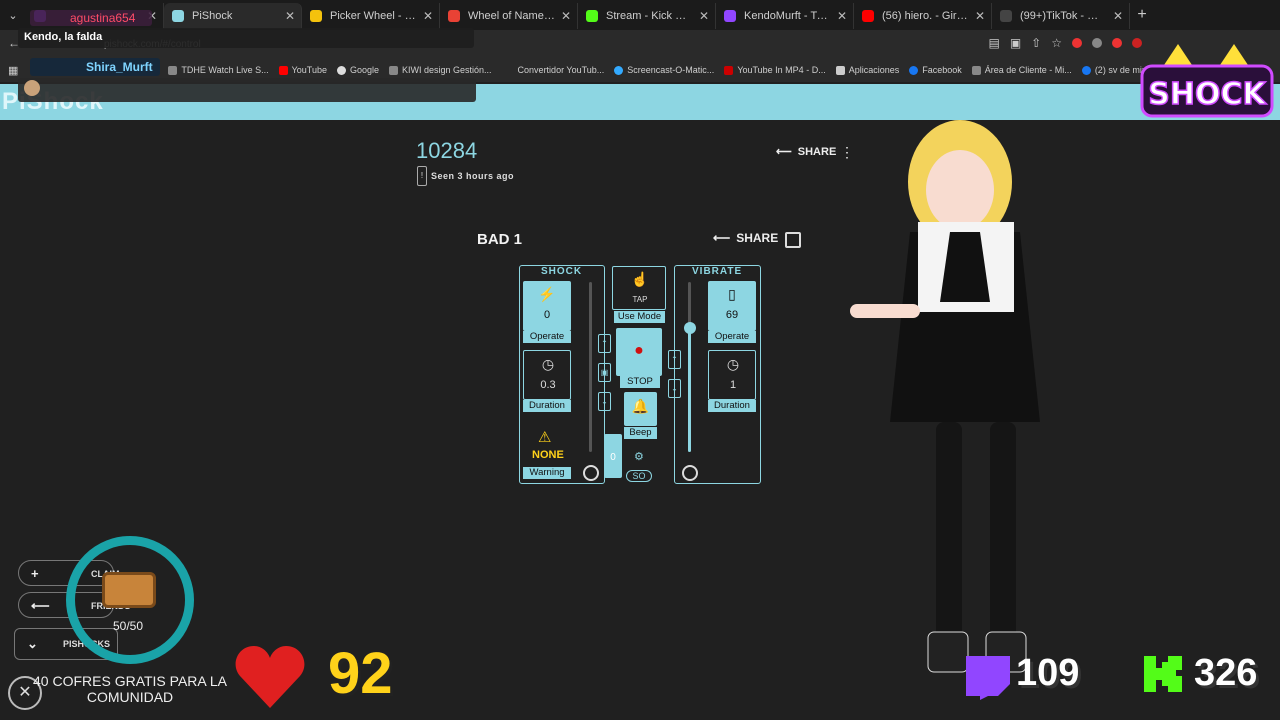 The width and height of the screenshot is (1280, 720). What do you see at coordinates (733, 364) in the screenshot?
I see `clock-icon: ◷` at bounding box center [733, 364].